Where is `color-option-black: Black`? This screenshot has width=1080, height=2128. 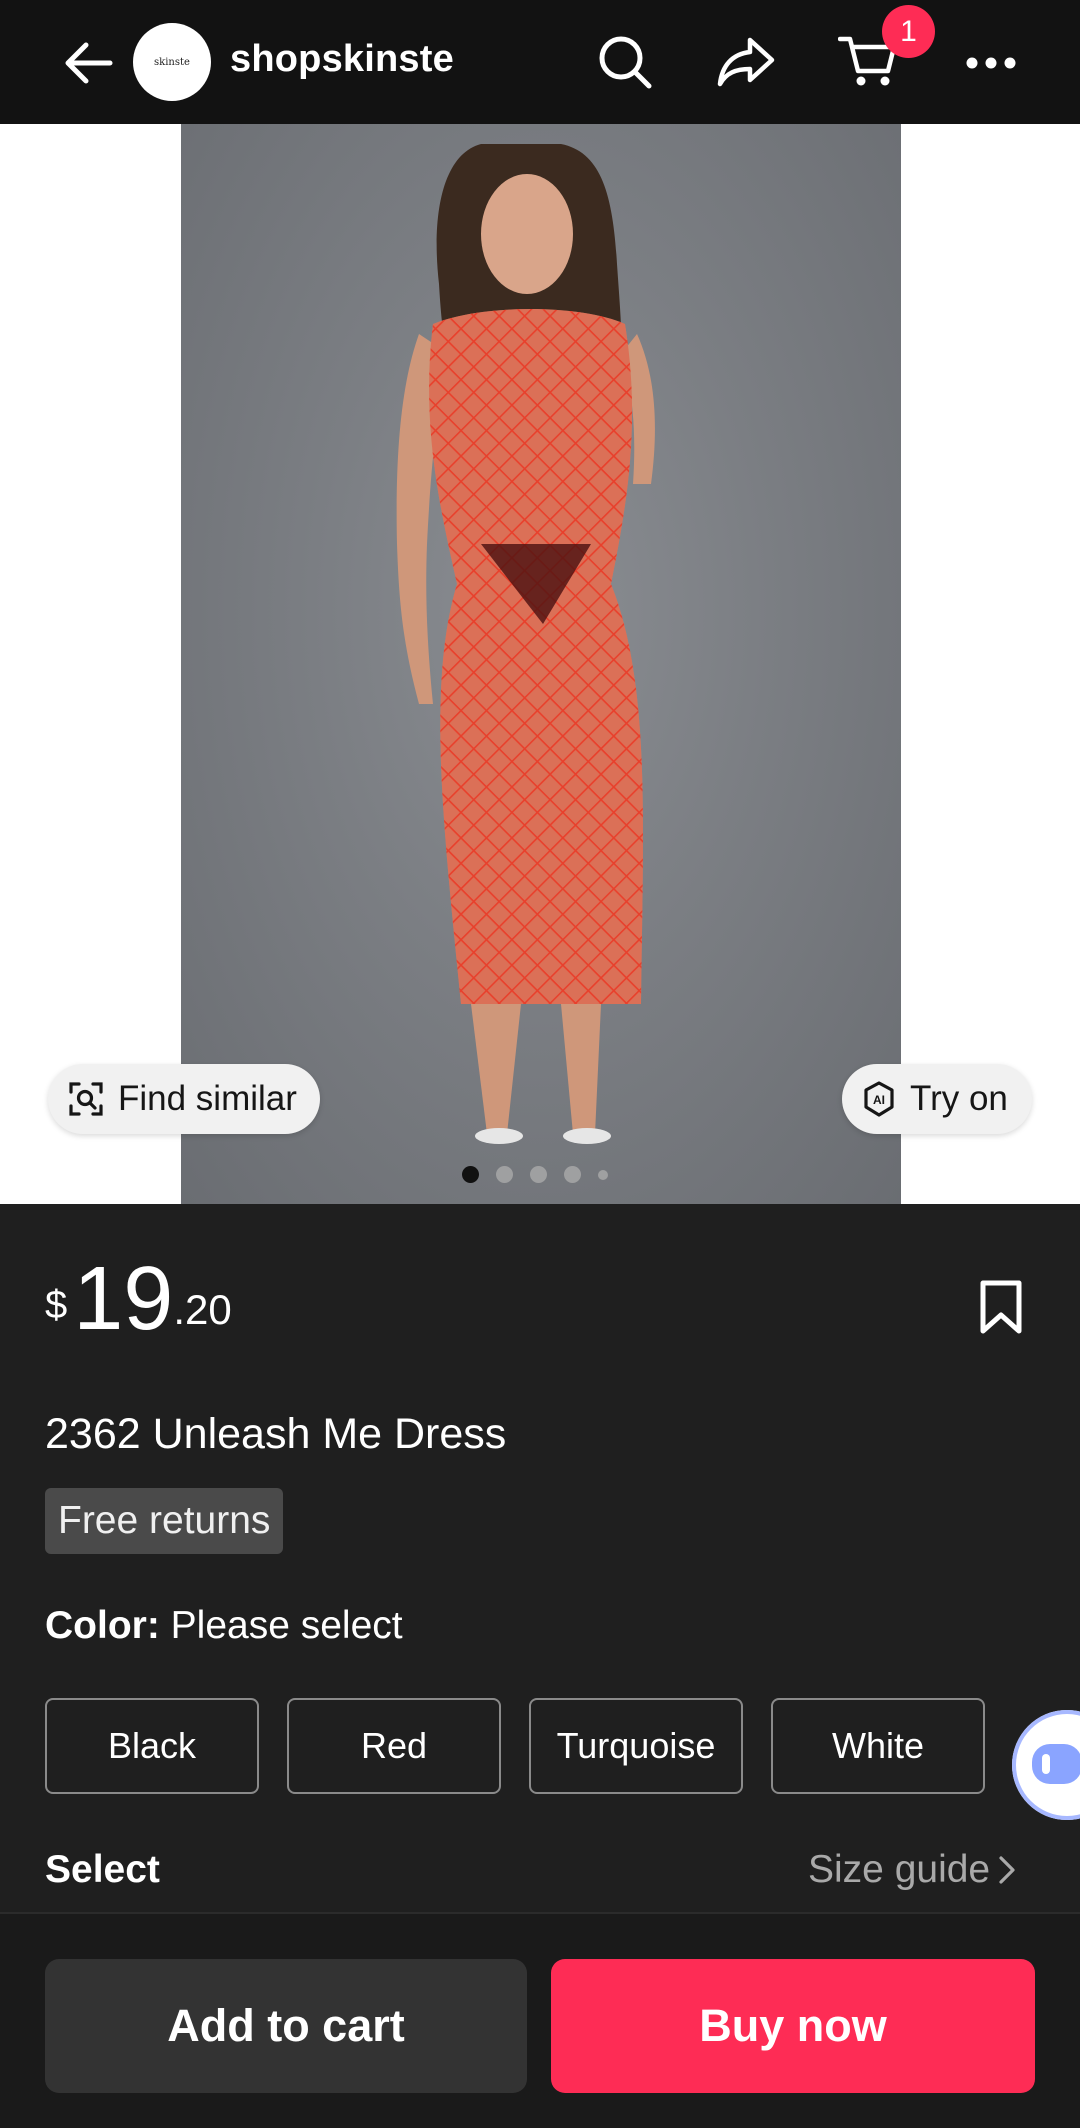 color-option-black: Black is located at coordinates (152, 1746).